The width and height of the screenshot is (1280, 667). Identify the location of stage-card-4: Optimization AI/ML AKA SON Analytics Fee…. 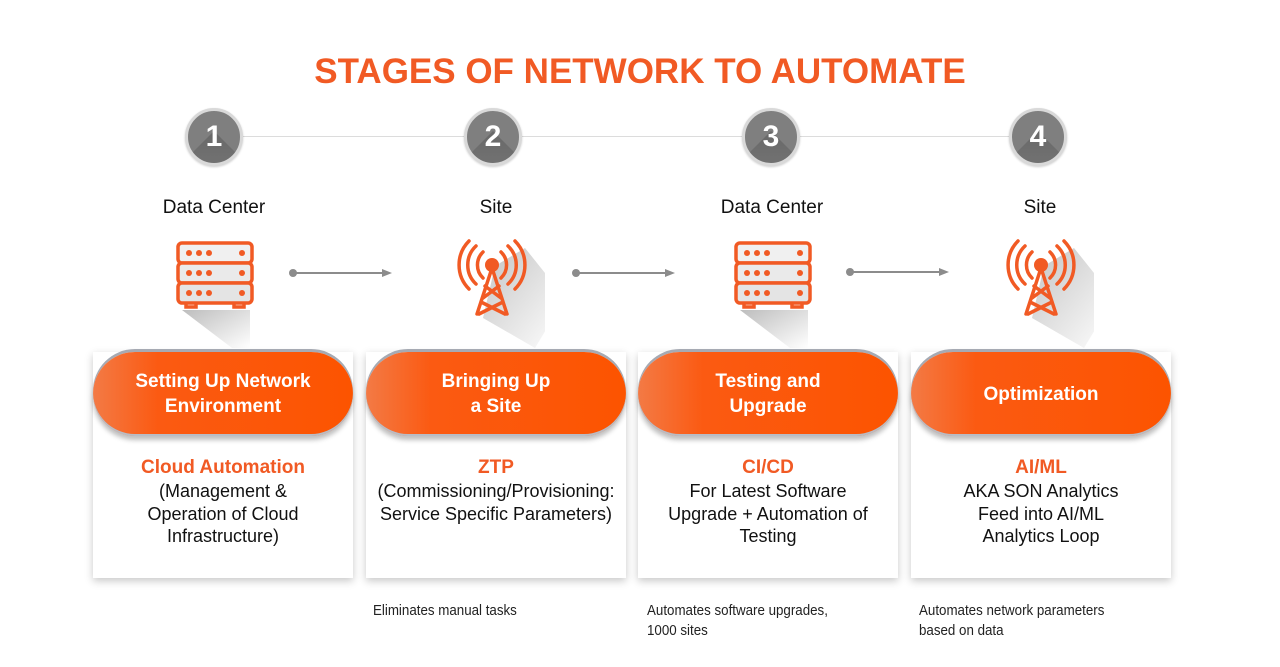
(1041, 465).